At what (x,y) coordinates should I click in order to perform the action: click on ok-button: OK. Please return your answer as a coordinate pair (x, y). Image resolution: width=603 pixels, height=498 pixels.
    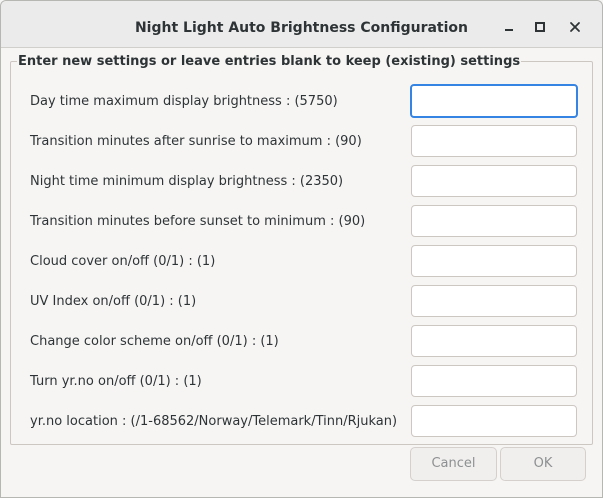
    Looking at the image, I should click on (543, 464).